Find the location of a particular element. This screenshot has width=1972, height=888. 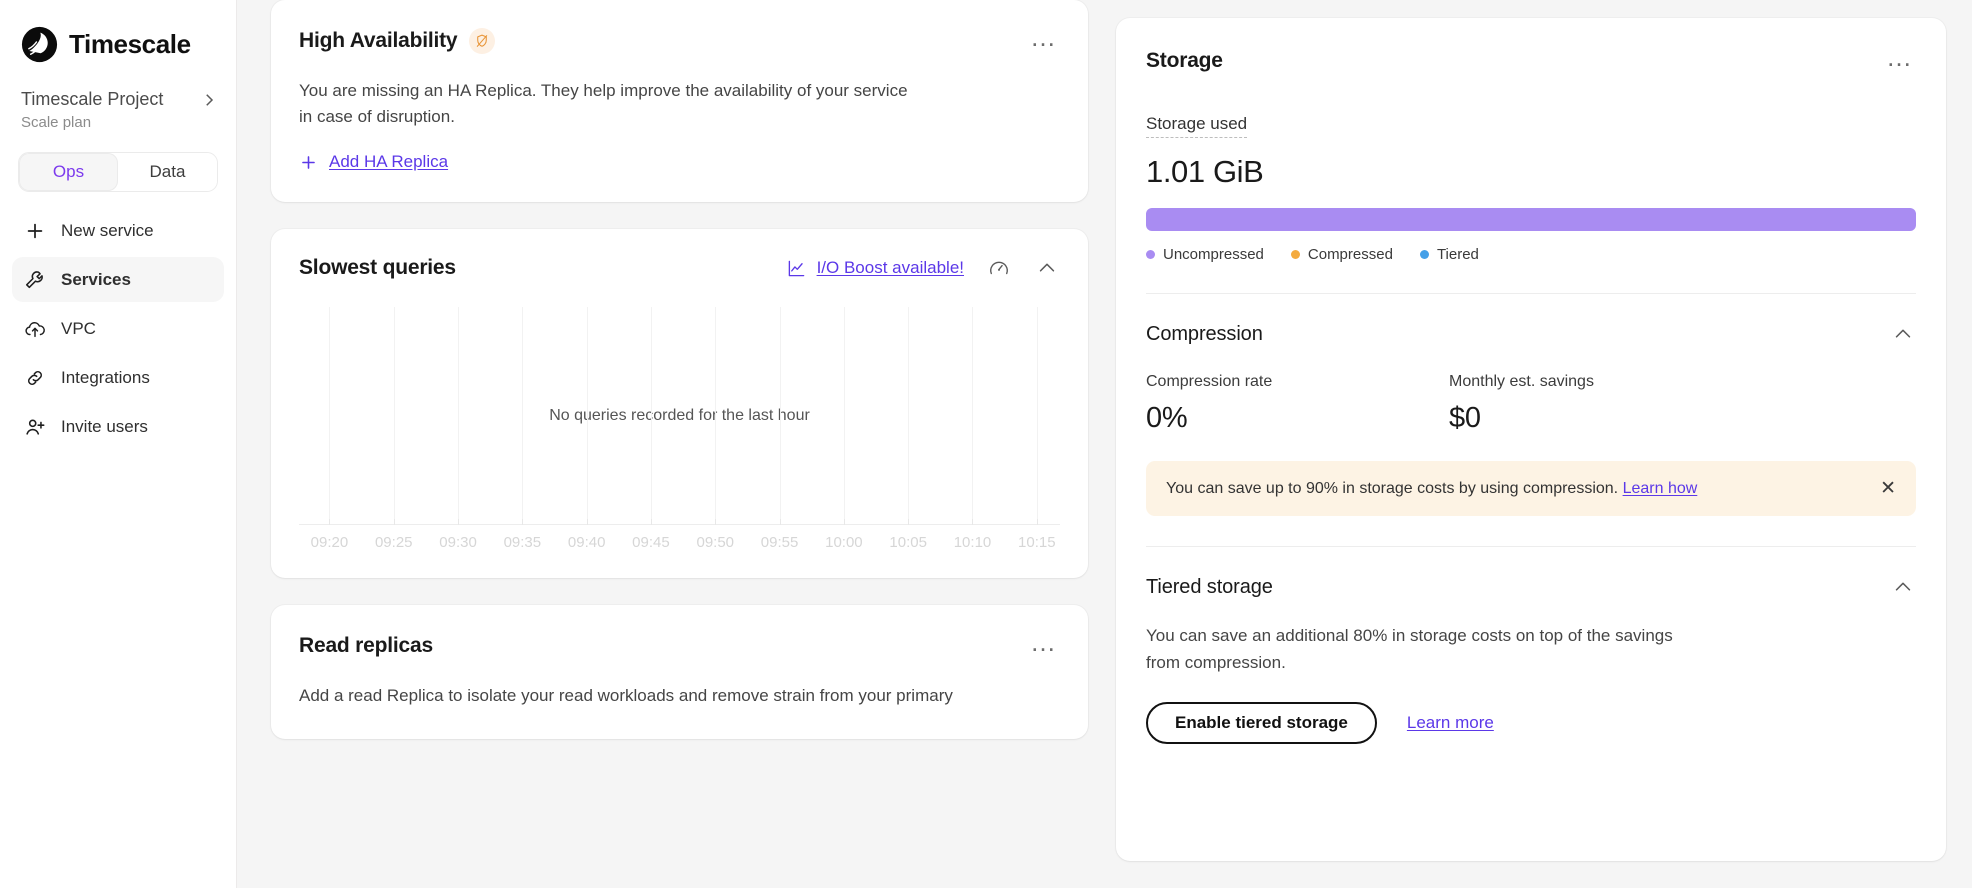

chart-x-tick-label: 09:55 is located at coordinates (779, 542).